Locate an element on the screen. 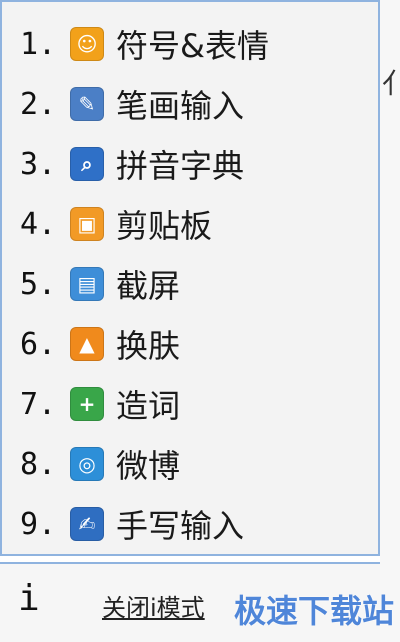 This screenshot has width=400, height=642. menu-item-number: 7. is located at coordinates (38, 404).